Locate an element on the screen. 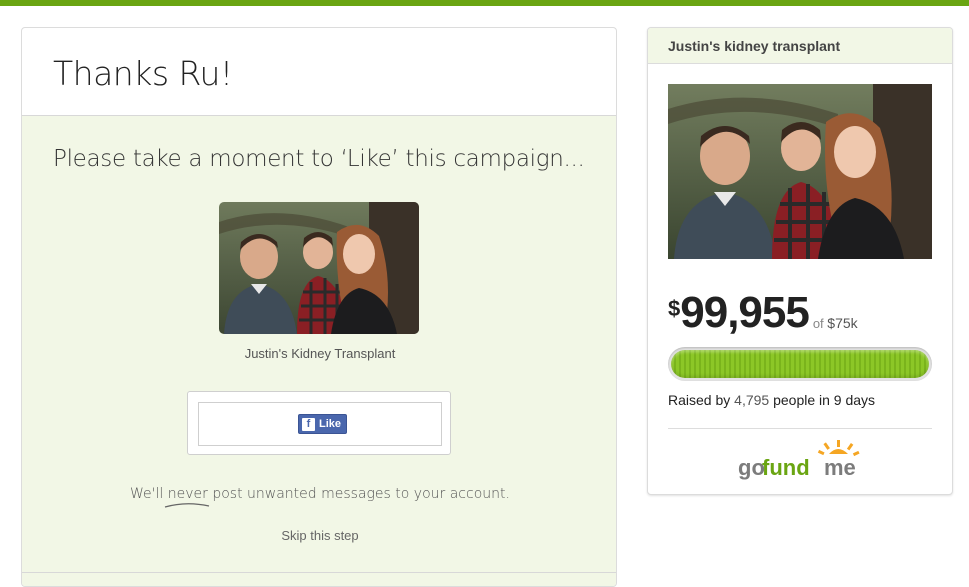 The height and width of the screenshot is (587, 969). notice-emphasis-never: never is located at coordinates (186, 497).